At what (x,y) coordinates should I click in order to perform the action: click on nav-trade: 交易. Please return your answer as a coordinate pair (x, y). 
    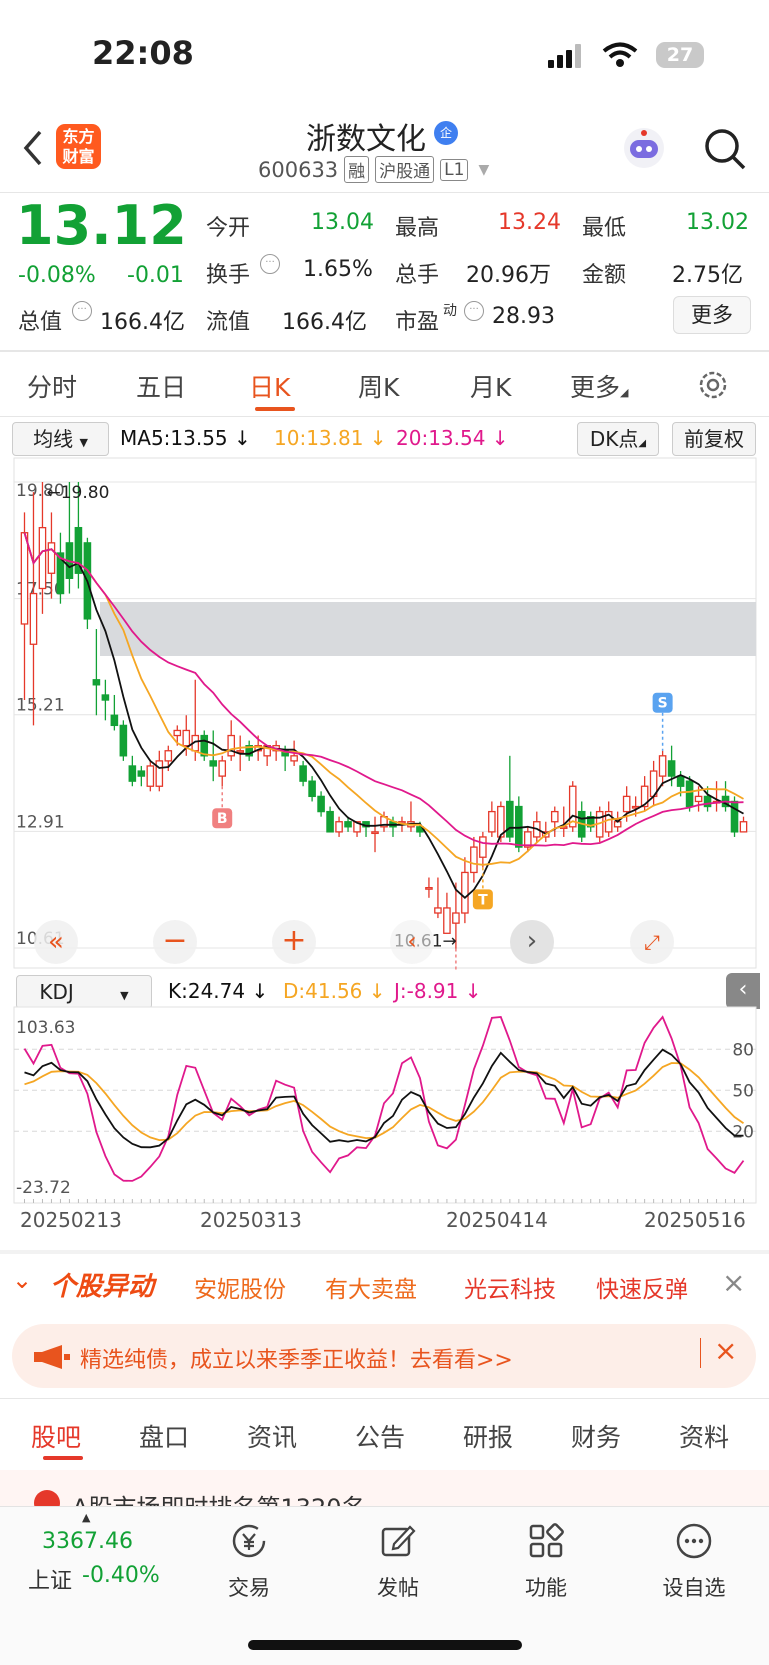
    Looking at the image, I should click on (249, 1561).